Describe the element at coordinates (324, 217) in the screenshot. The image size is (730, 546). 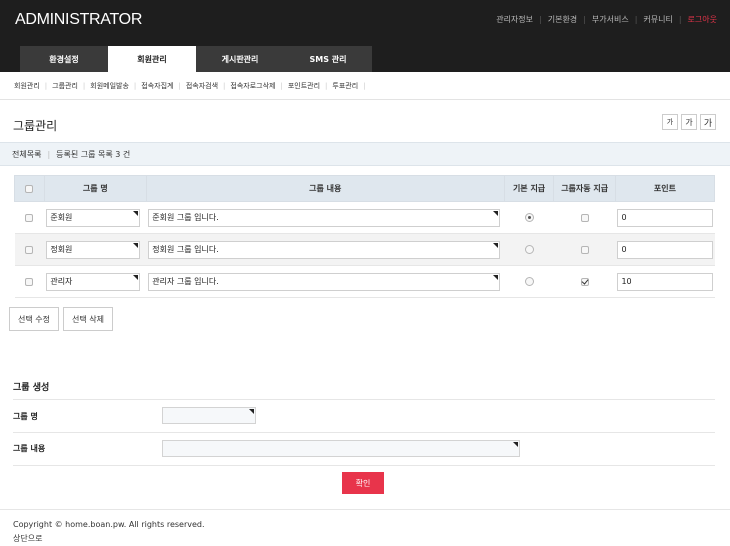
I see `group-desc-input: 준회원 그룹 입니다.` at that location.